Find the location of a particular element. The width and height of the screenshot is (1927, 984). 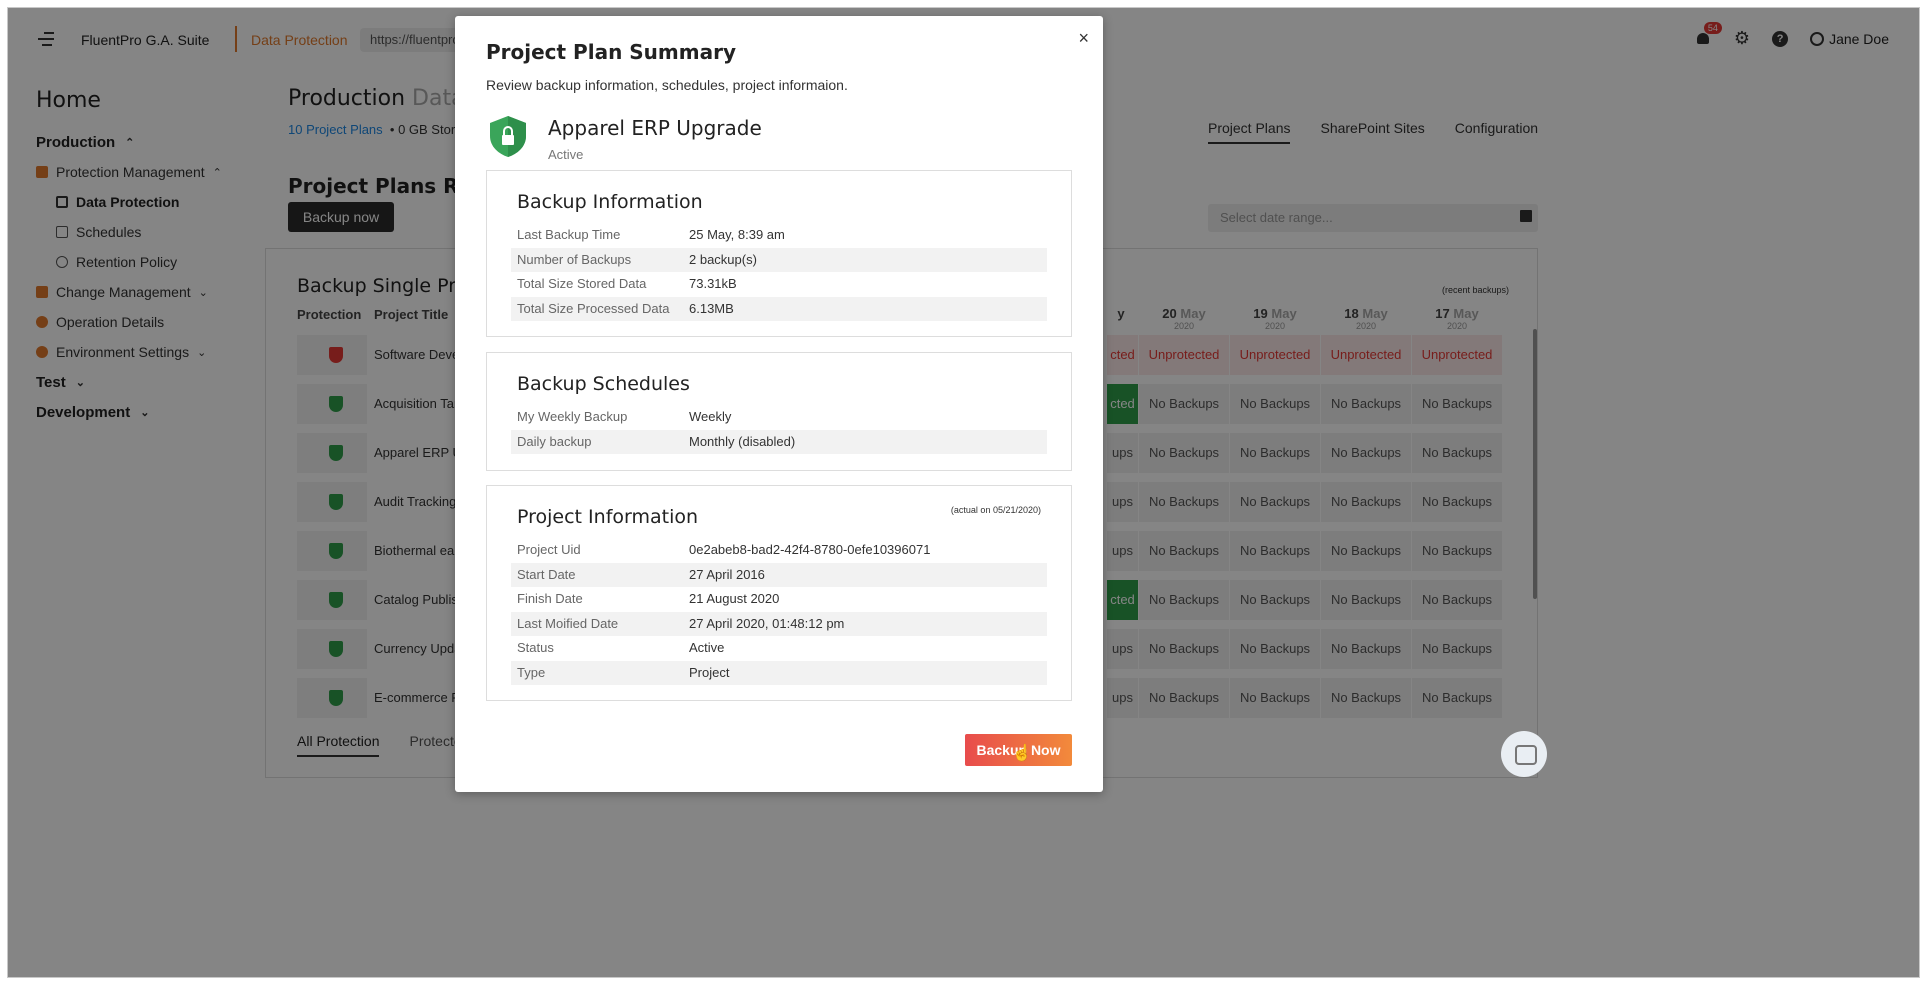

project-name: Apparel ERP Upgrade is located at coordinates (655, 128).